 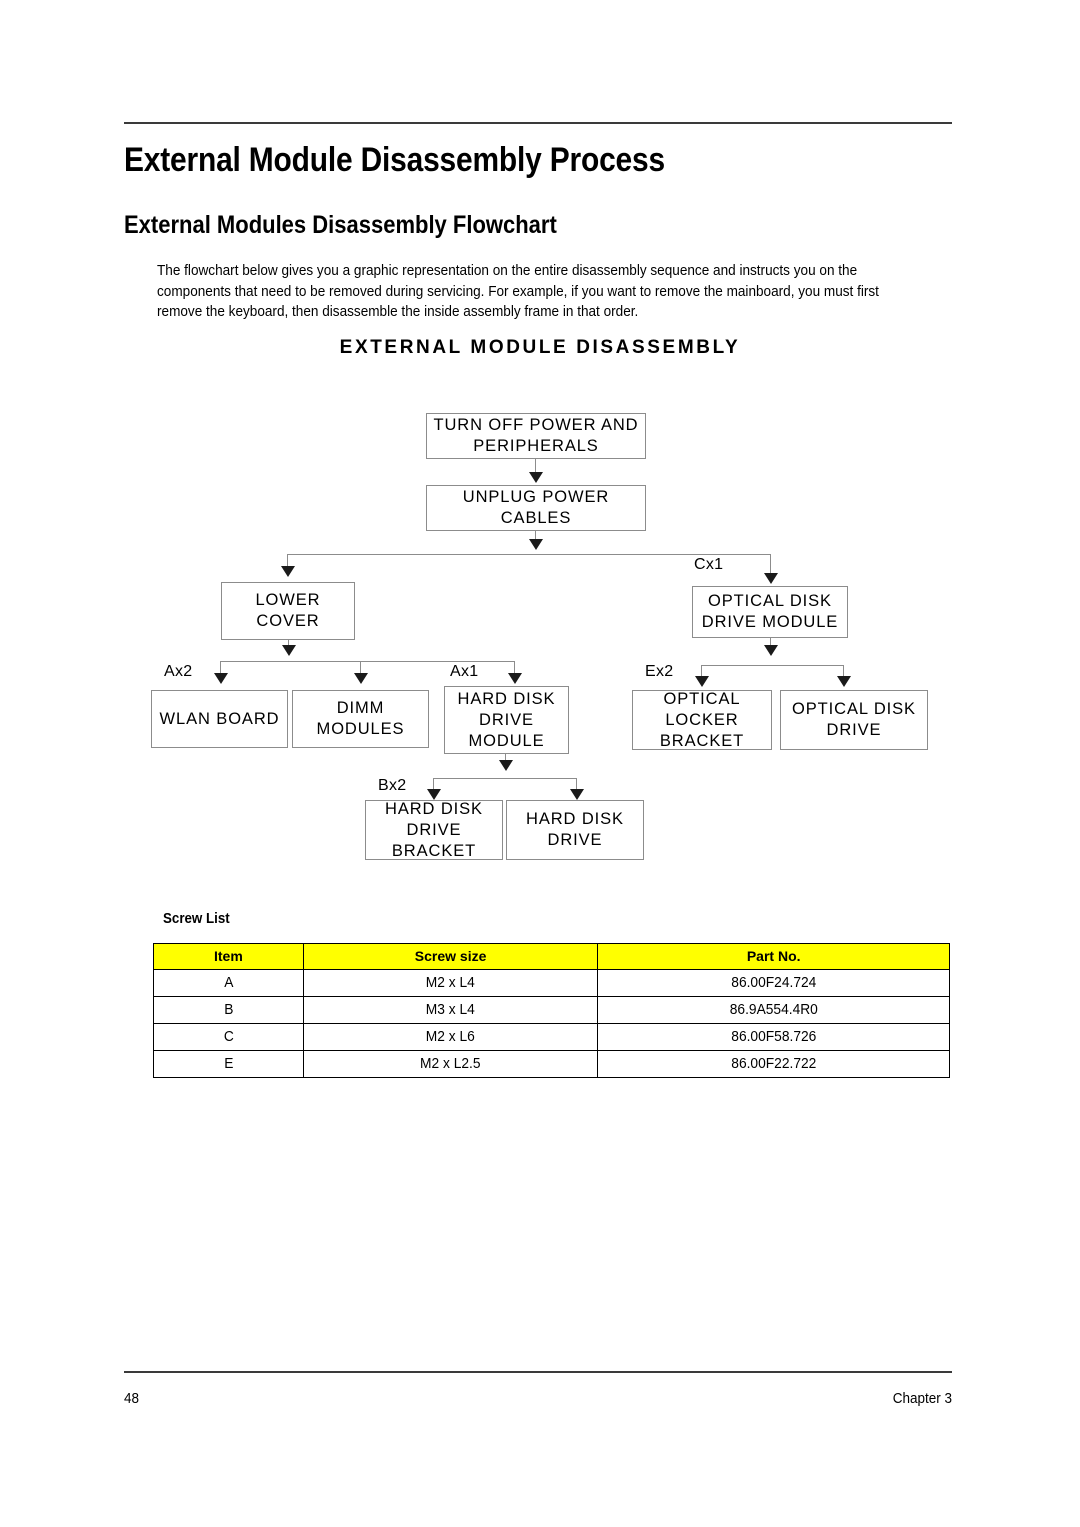 I want to click on node-turn-off-power: TURN OFF POWER AND PERIPHERALS, so click(x=536, y=436).